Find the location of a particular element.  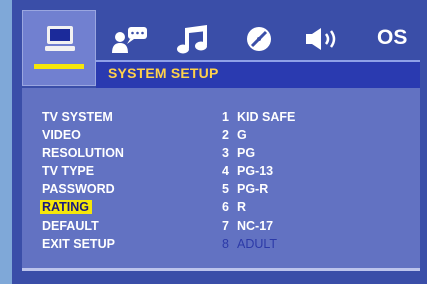

menu-item-exit-setup: EXIT SETUP is located at coordinates (83, 244).